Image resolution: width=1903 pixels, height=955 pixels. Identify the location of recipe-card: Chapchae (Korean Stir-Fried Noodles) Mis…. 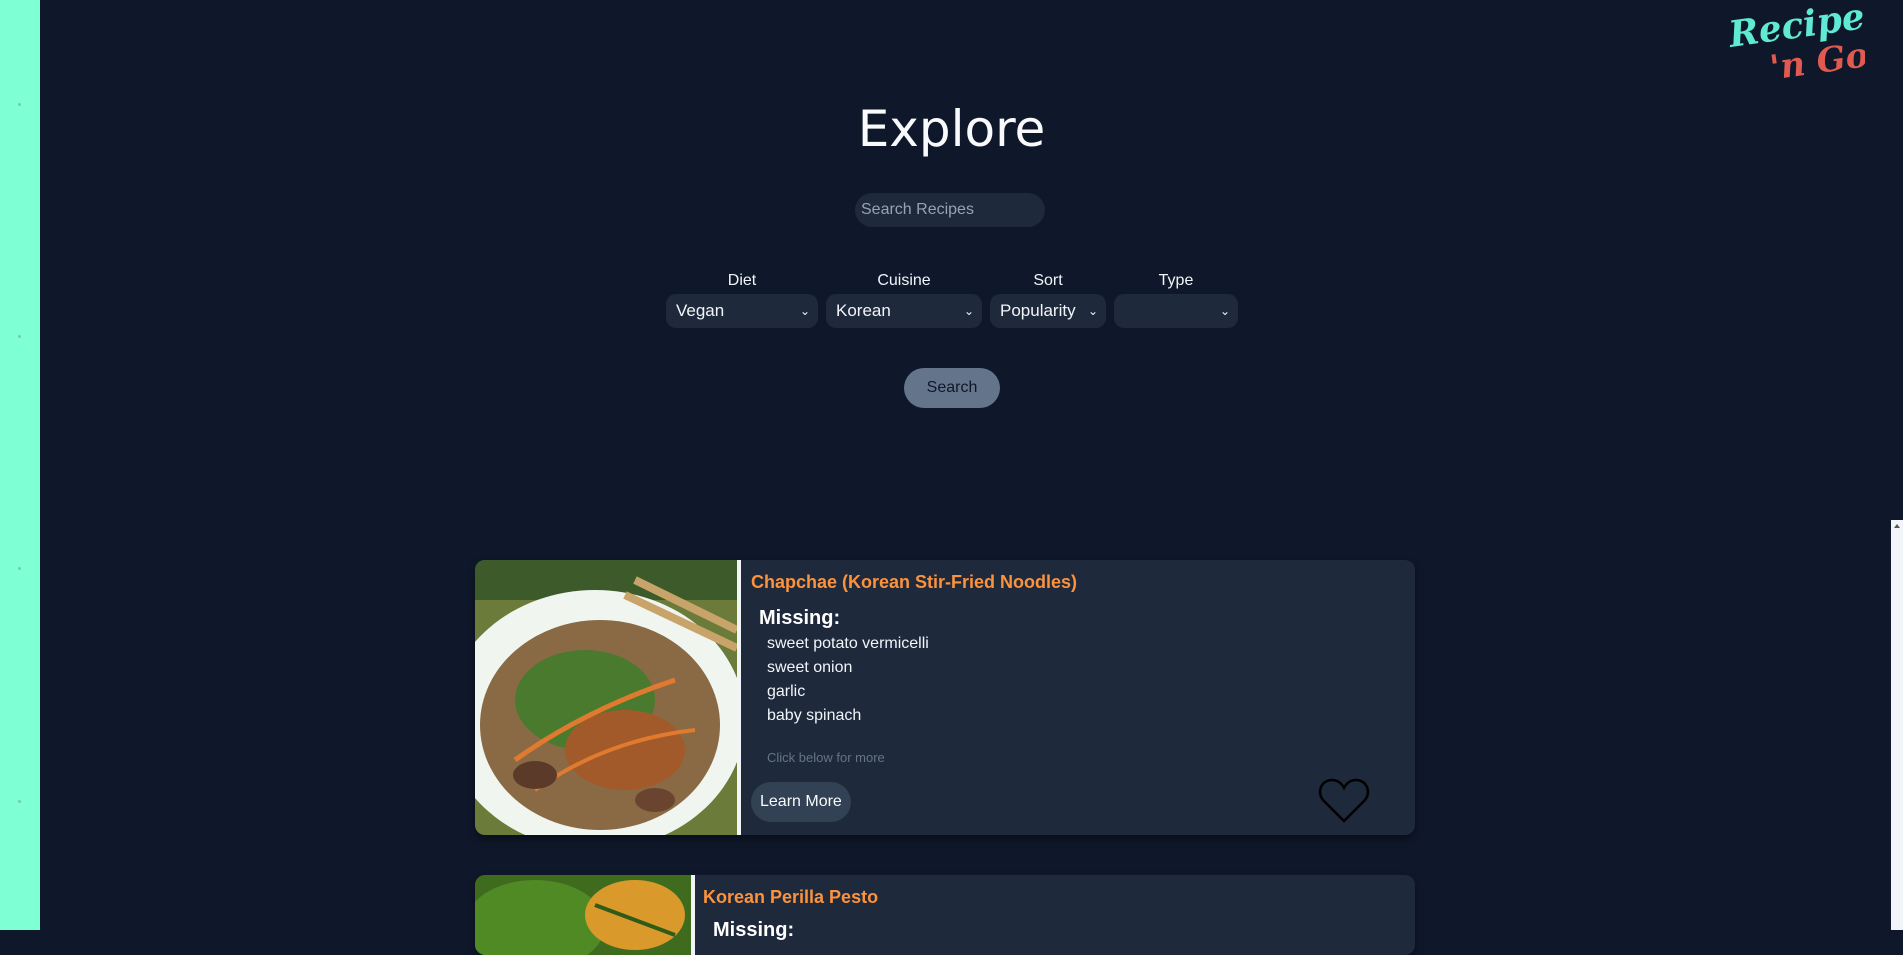
(945, 697).